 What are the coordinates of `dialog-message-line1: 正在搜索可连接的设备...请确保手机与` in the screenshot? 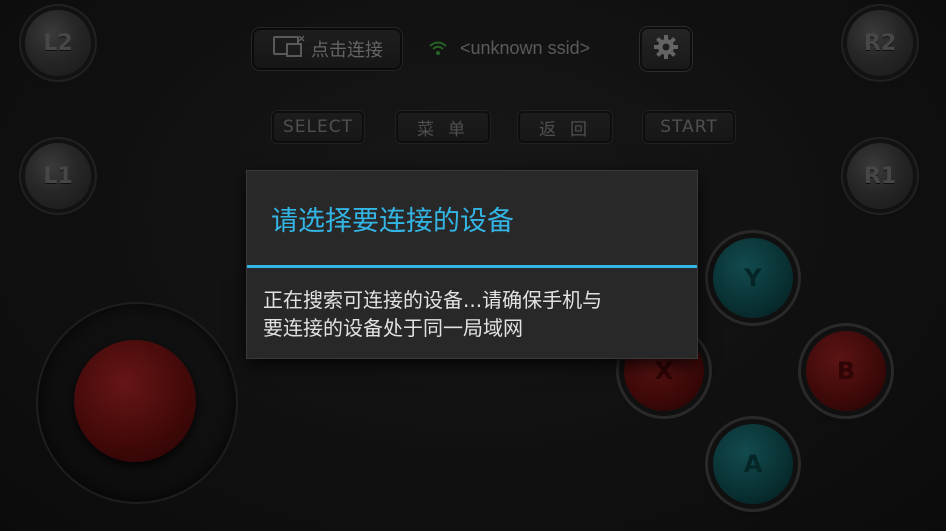 It's located at (433, 300).